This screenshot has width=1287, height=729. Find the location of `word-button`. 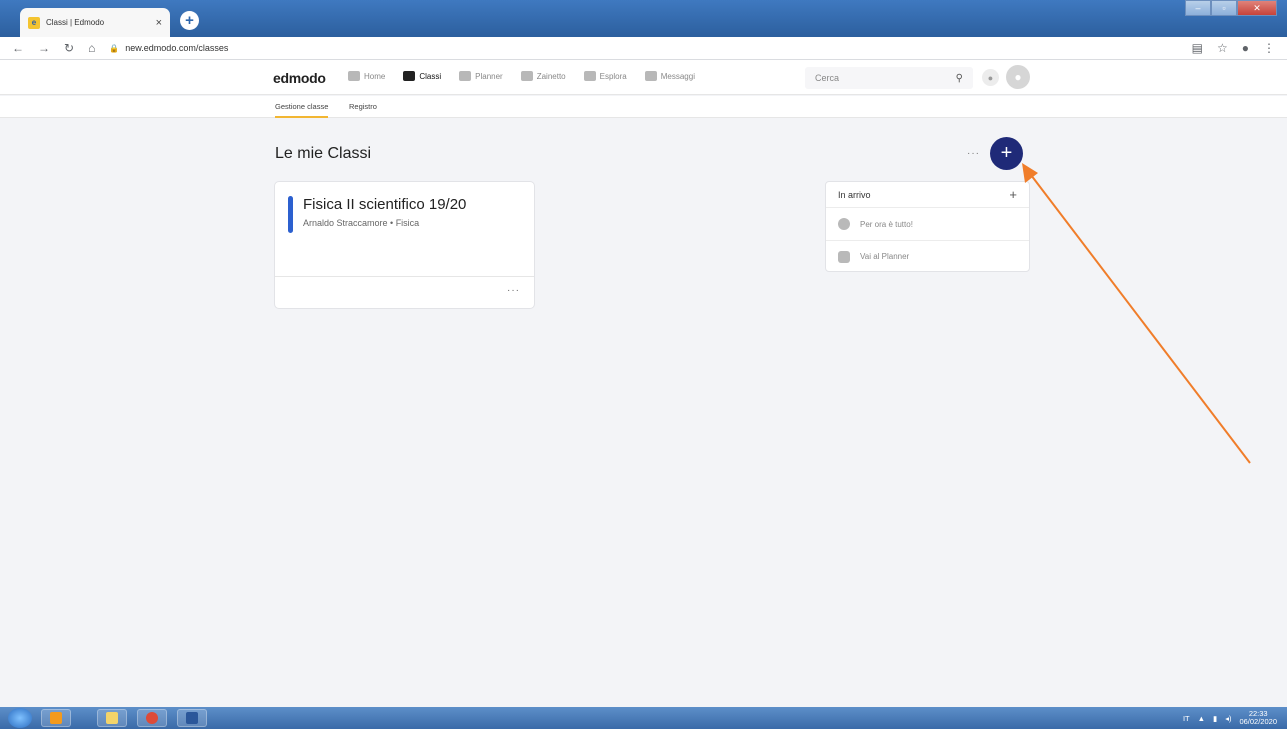

word-button is located at coordinates (192, 718).